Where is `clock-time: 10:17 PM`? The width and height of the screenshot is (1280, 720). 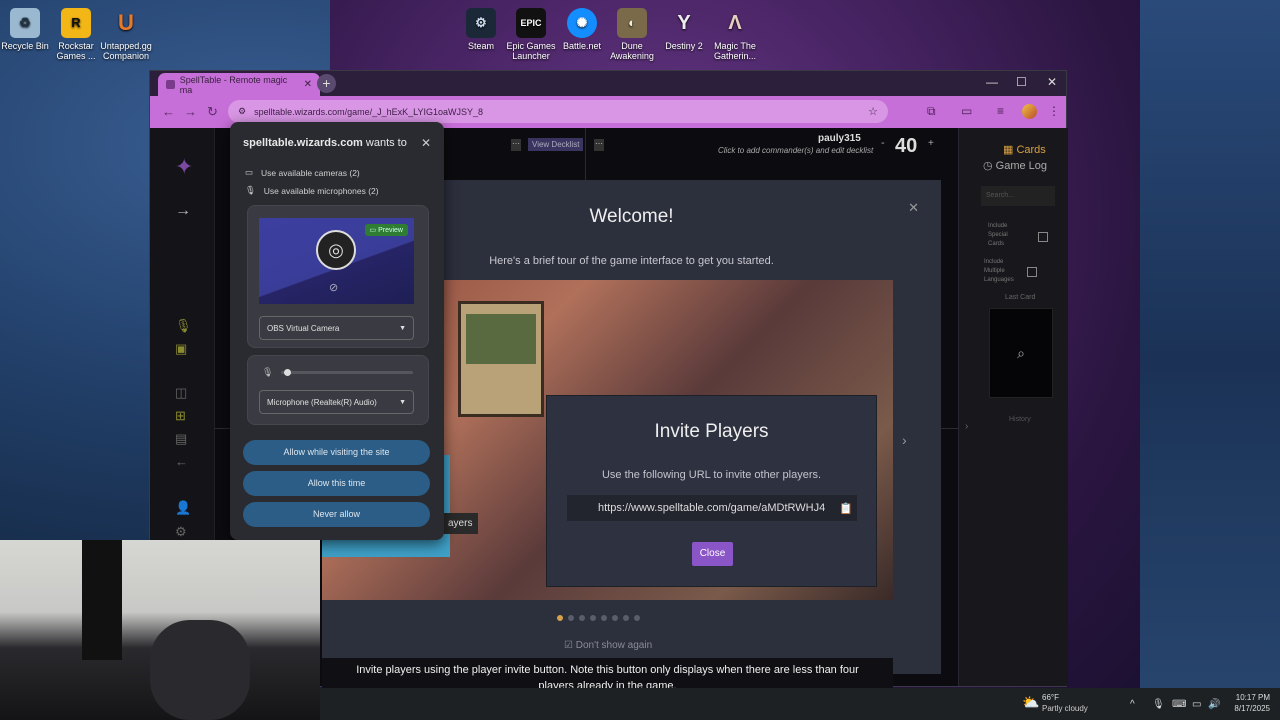
clock-time: 10:17 PM is located at coordinates (1250, 697).